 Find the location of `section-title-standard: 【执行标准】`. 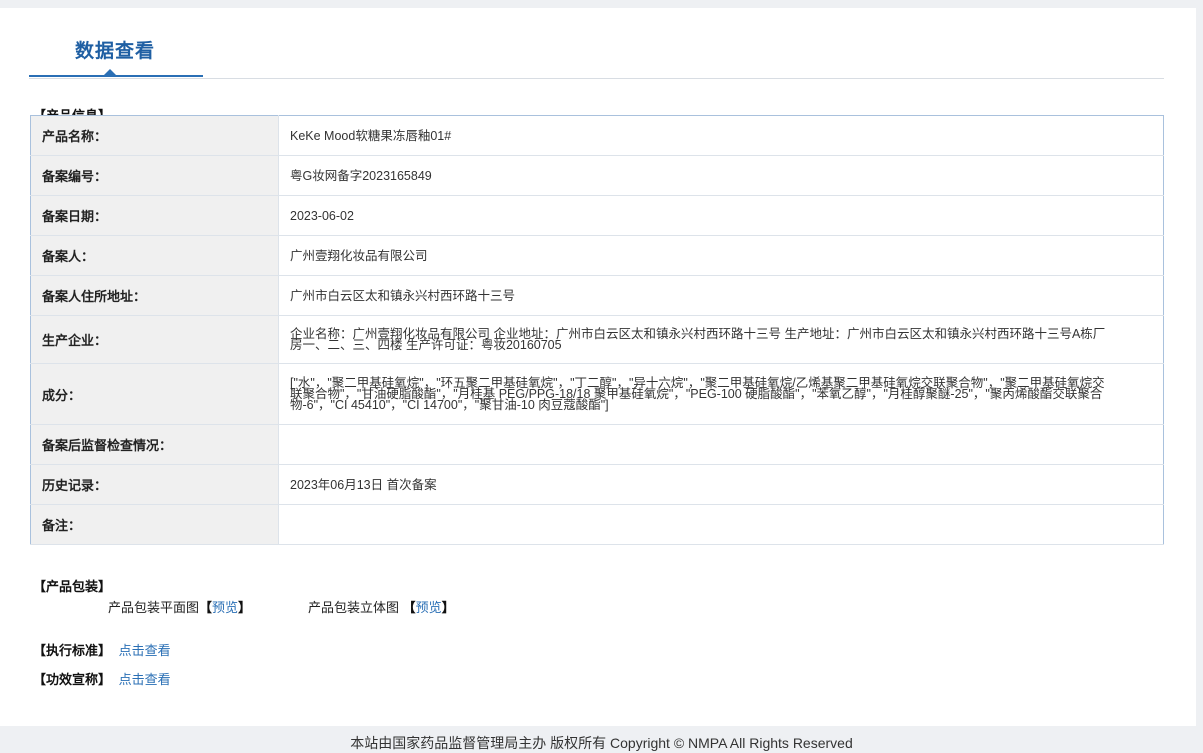

section-title-standard: 【执行标准】 is located at coordinates (72, 650).